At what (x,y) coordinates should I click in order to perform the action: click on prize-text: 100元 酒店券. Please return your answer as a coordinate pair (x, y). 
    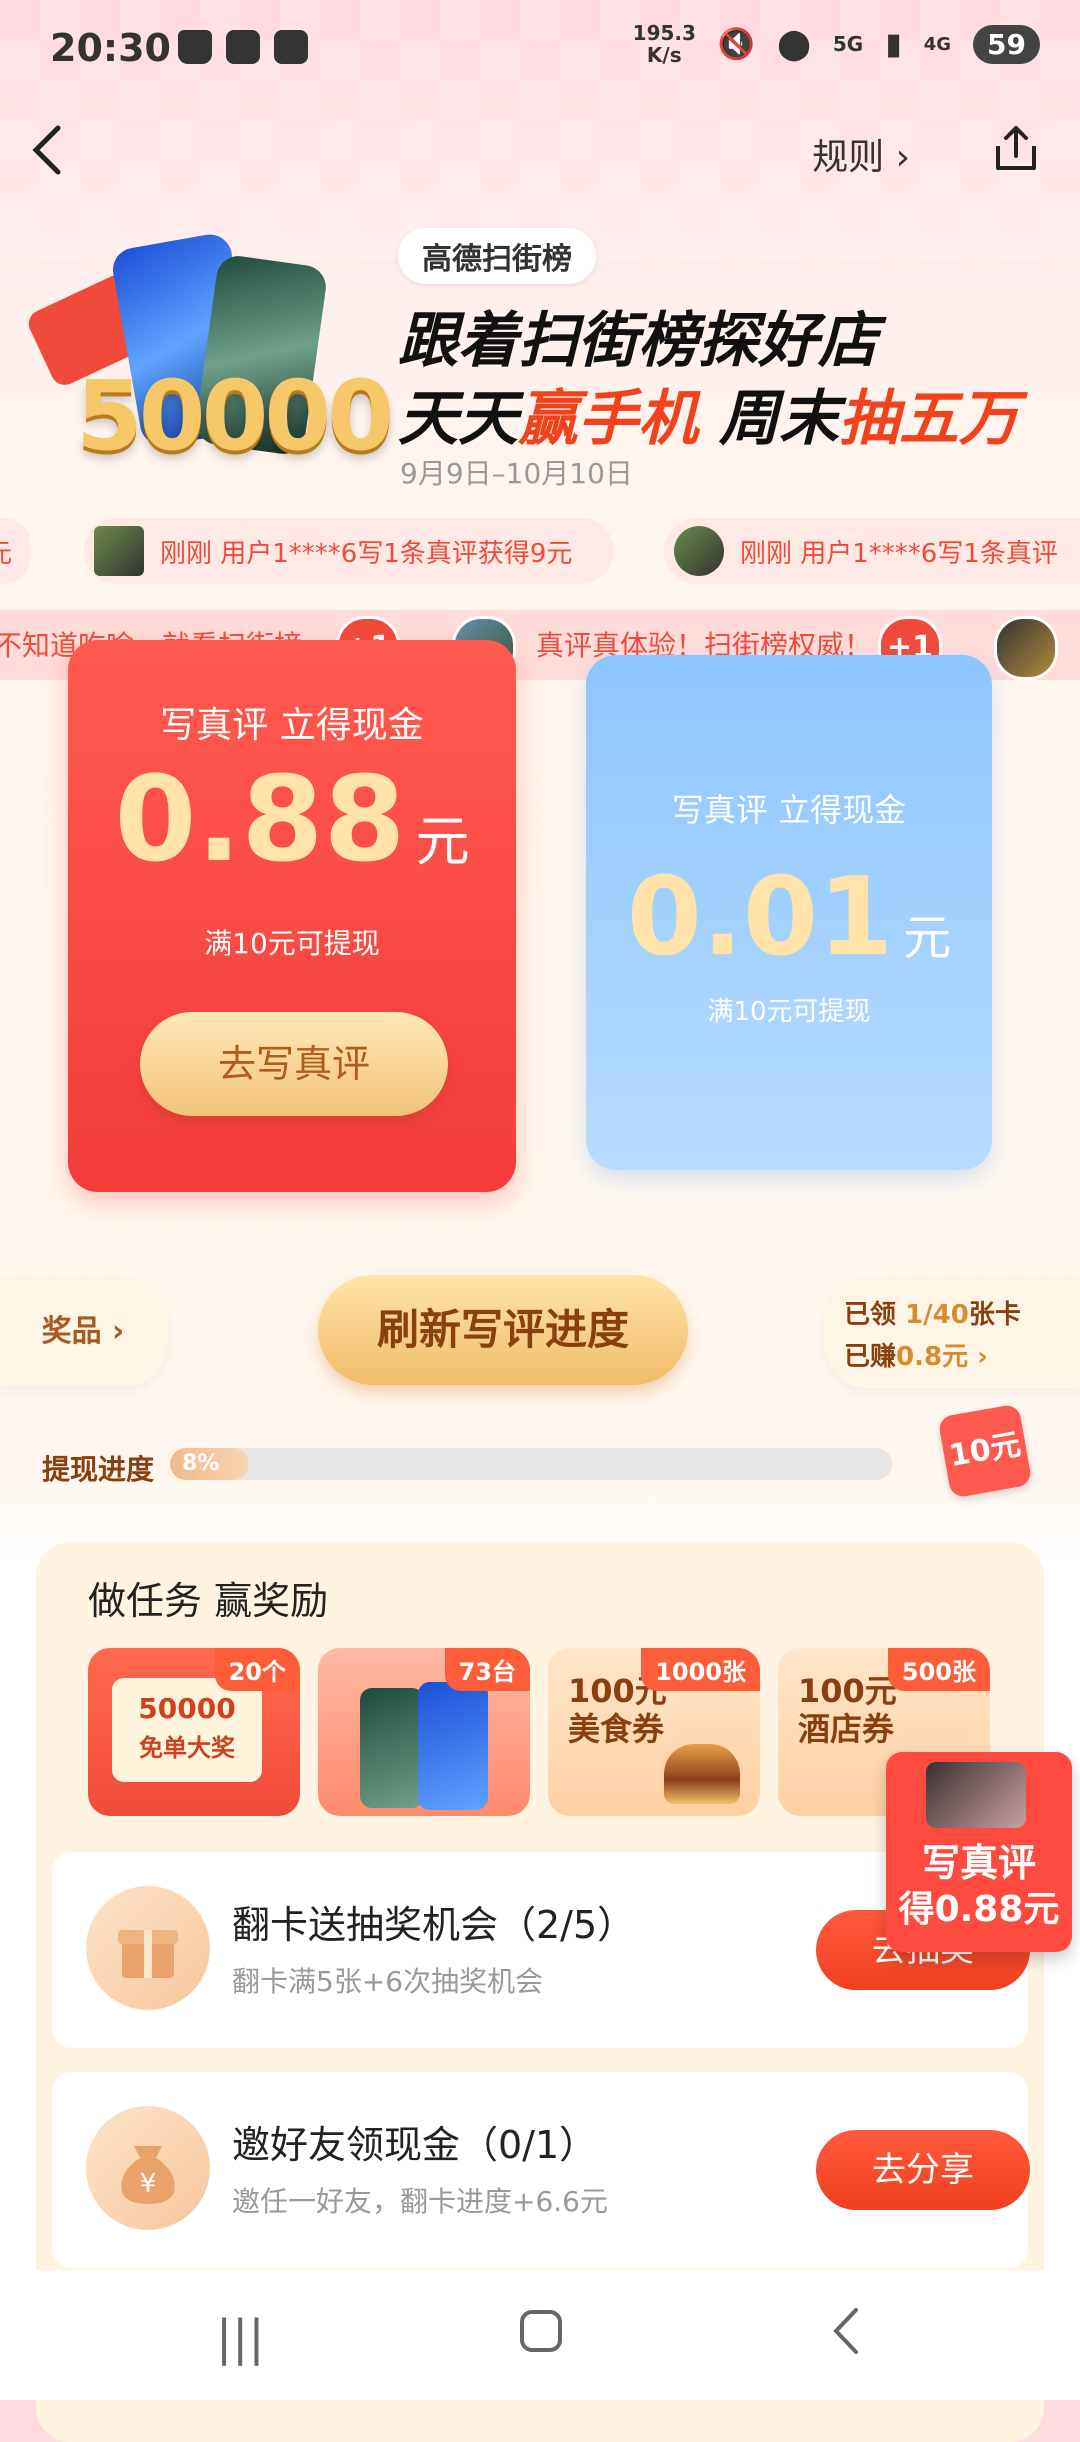
    Looking at the image, I should click on (847, 1710).